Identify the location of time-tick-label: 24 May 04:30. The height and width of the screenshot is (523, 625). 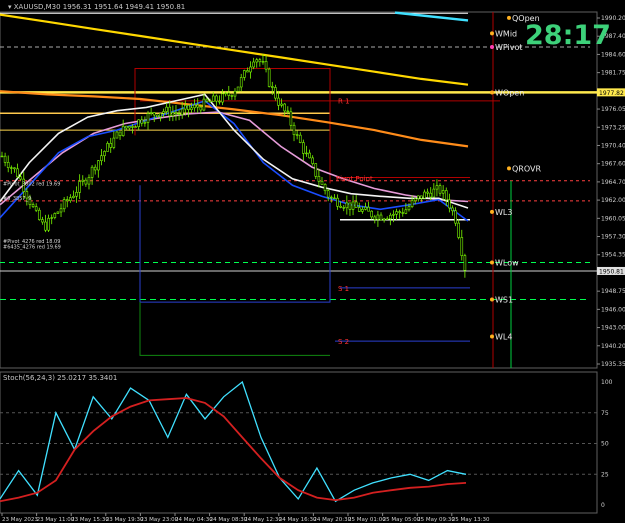
(194, 520).